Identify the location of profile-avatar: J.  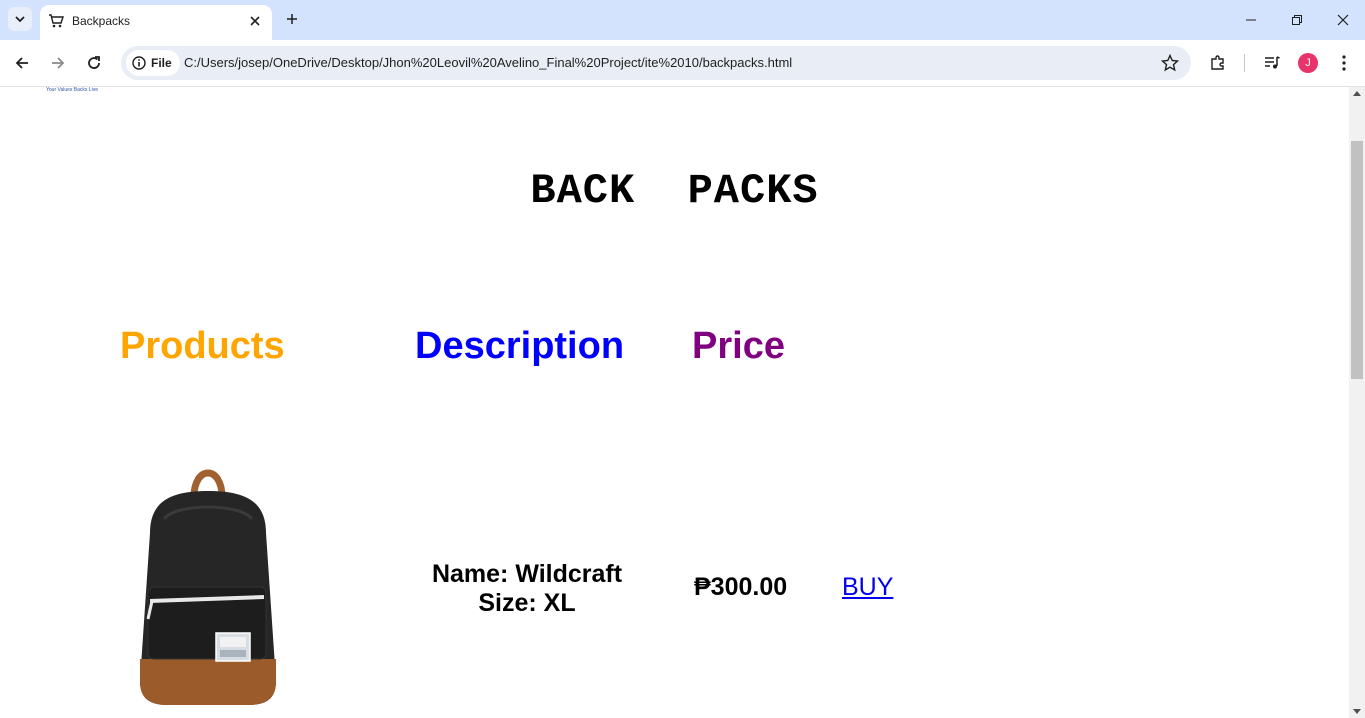
(1308, 63).